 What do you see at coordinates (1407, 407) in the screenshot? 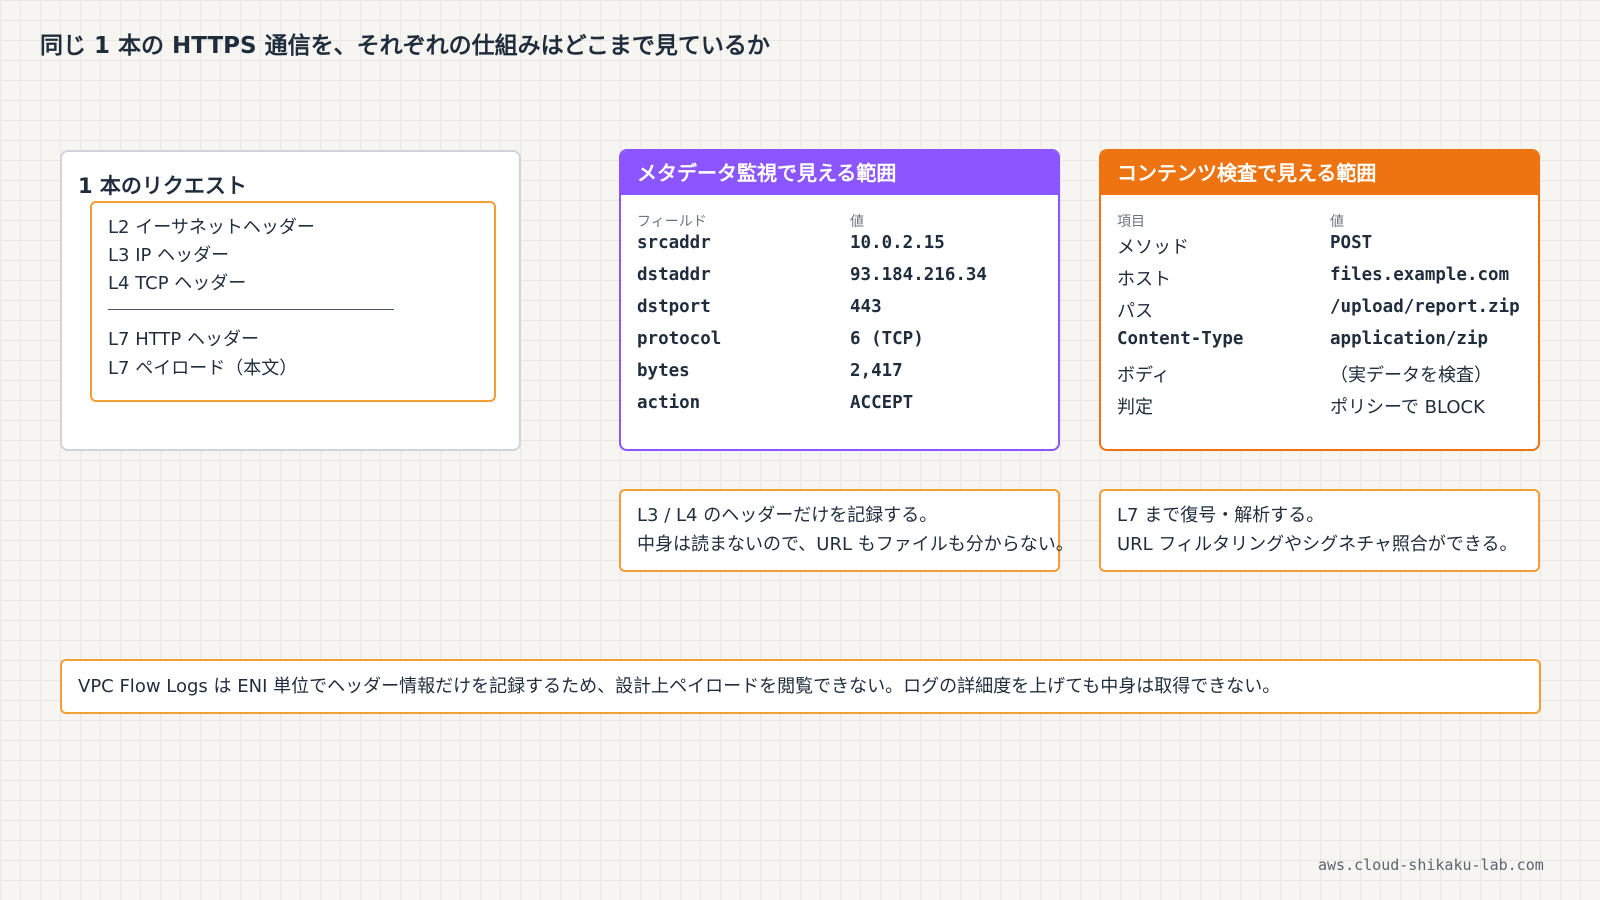
I see `content-row-value: ポリシーで BLOCK` at bounding box center [1407, 407].